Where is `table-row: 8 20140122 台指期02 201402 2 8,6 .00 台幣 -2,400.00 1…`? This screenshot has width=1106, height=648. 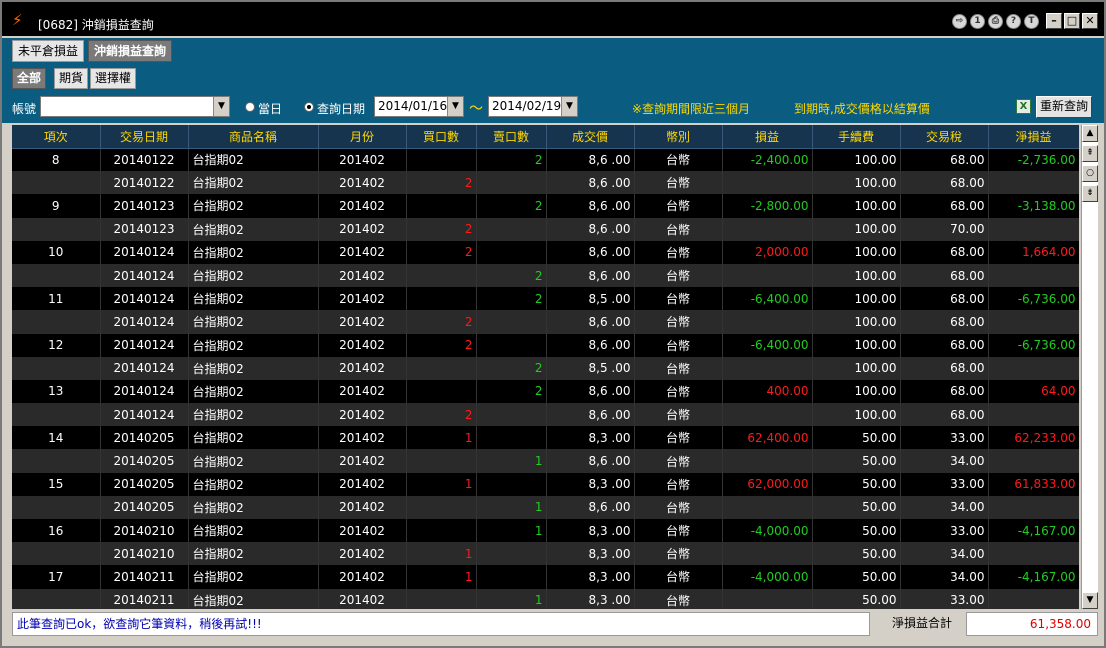 table-row: 8 20140122 台指期02 201402 2 8,6 .00 台幣 -2,400.00 1… is located at coordinates (545, 160).